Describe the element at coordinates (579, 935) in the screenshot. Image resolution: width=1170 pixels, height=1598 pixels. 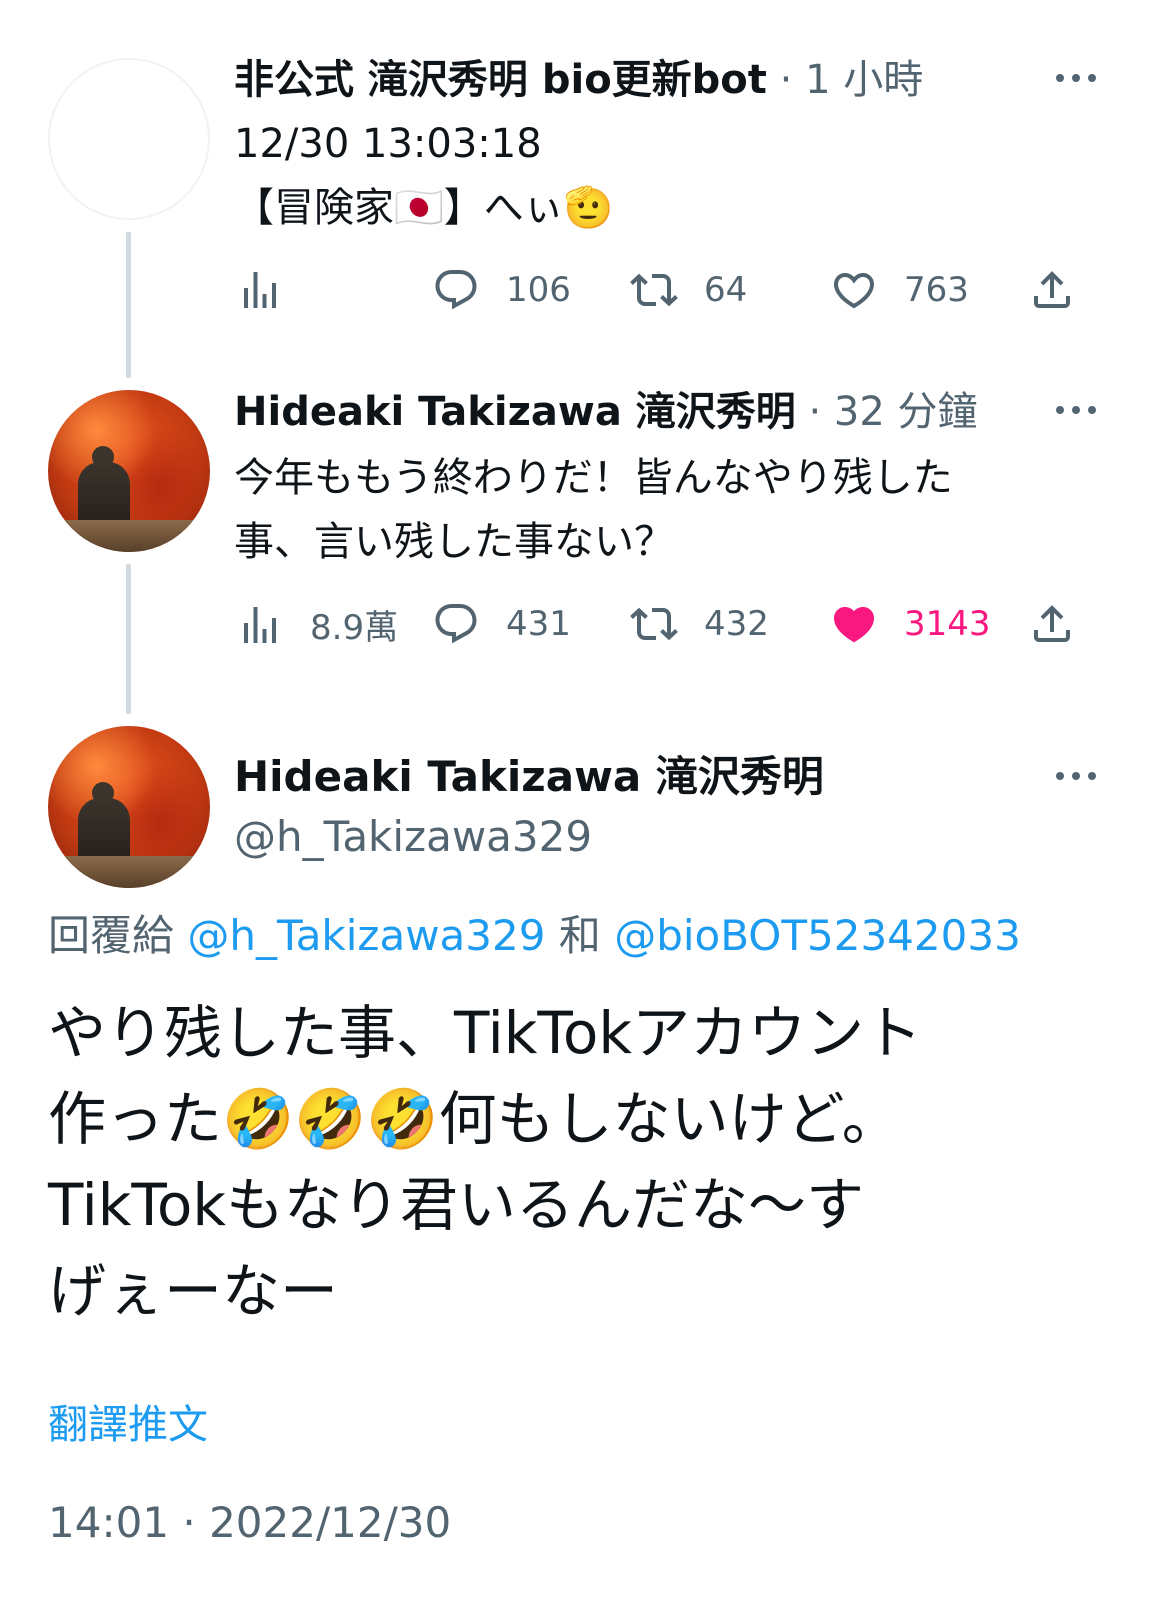
I see `reply-and: 和` at that location.